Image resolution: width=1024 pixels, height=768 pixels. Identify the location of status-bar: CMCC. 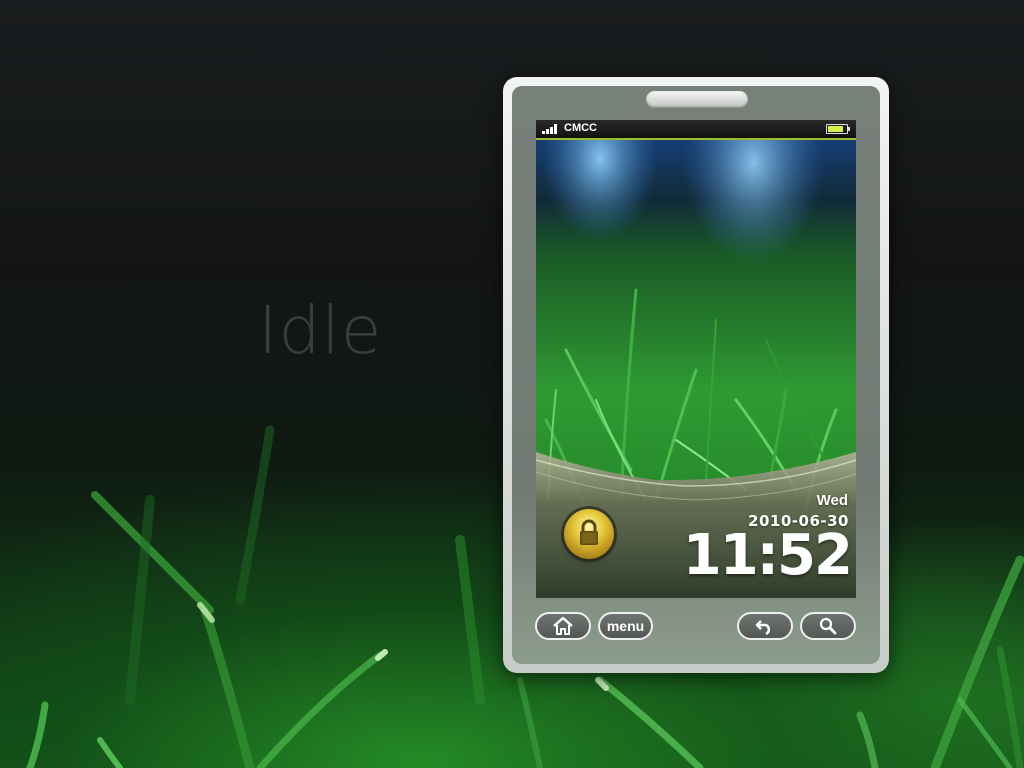
(696, 130).